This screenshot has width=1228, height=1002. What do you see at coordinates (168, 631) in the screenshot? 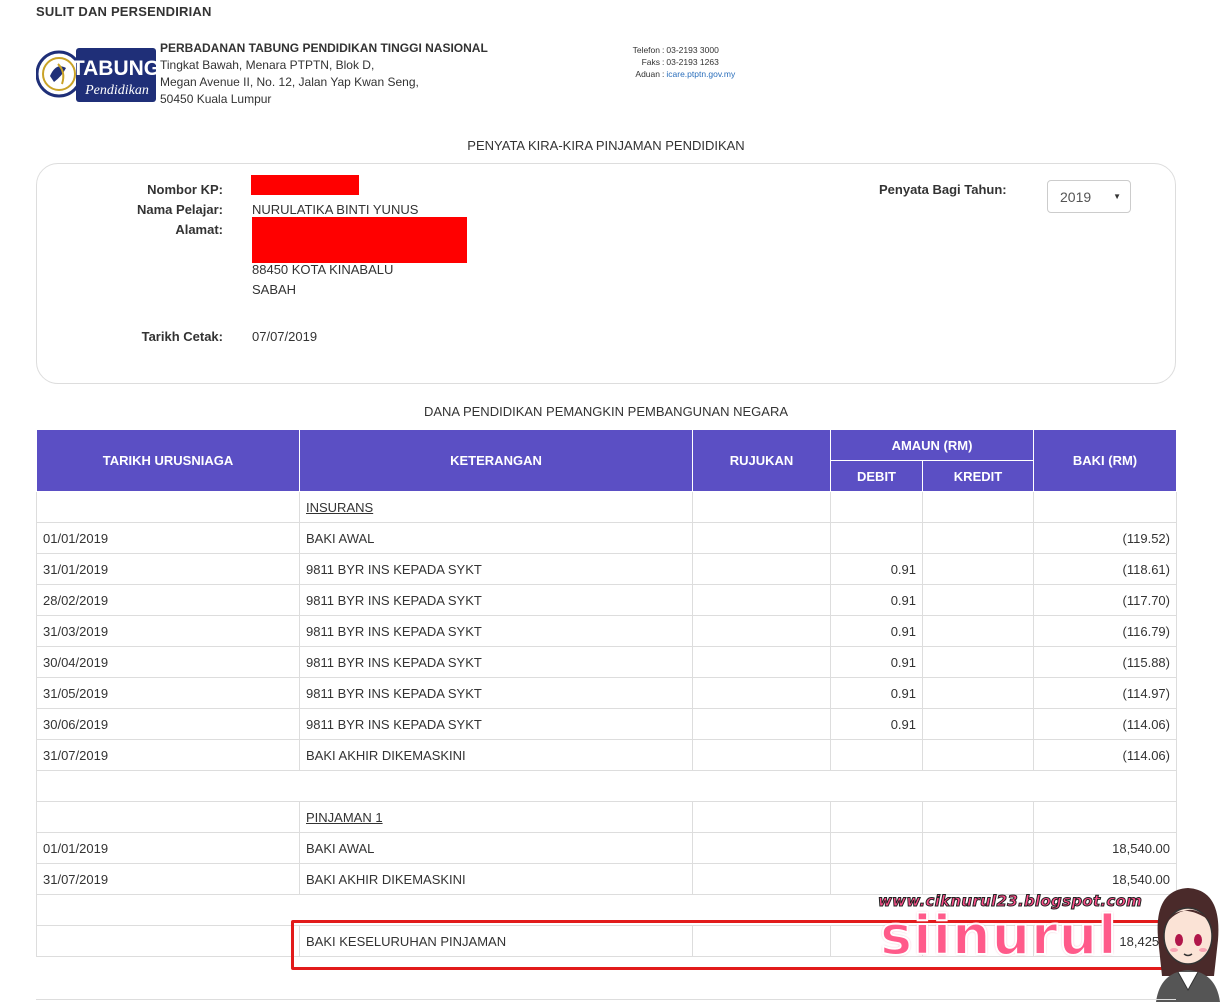
I see `date-cell: 31/03/2019` at bounding box center [168, 631].